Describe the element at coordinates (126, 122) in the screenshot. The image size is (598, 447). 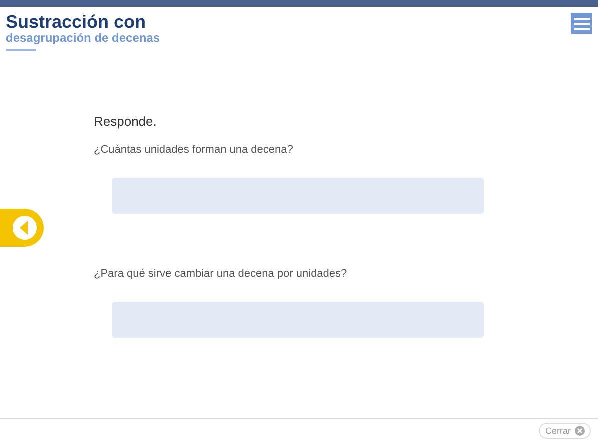
I see `instruction-text: Responde.` at that location.